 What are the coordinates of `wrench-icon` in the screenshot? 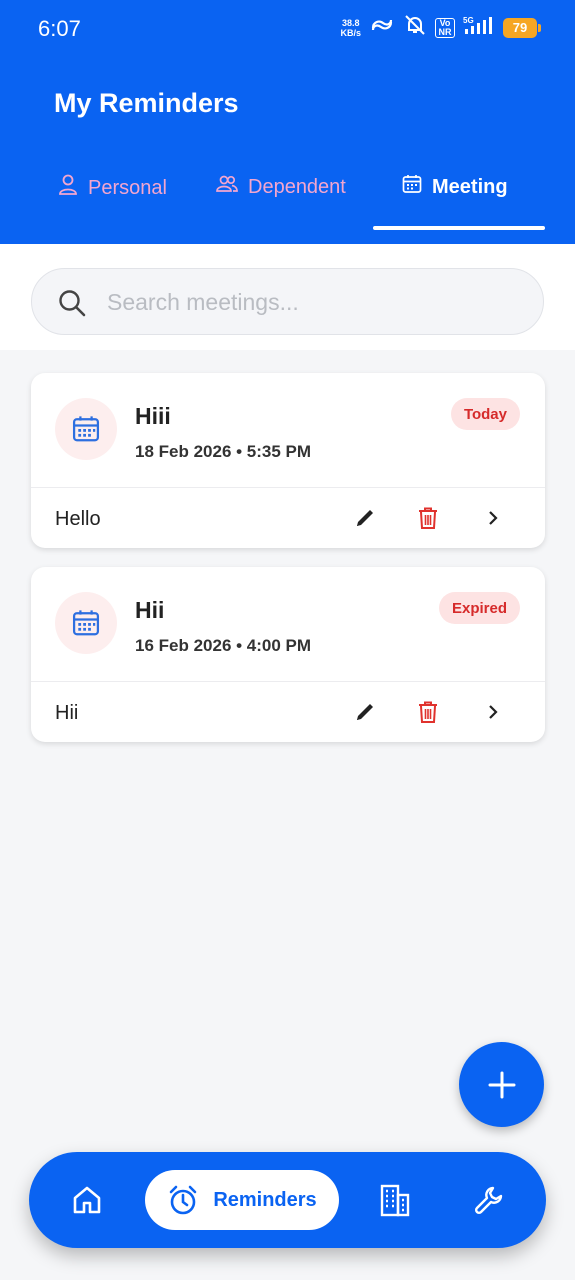 It's located at (488, 1200).